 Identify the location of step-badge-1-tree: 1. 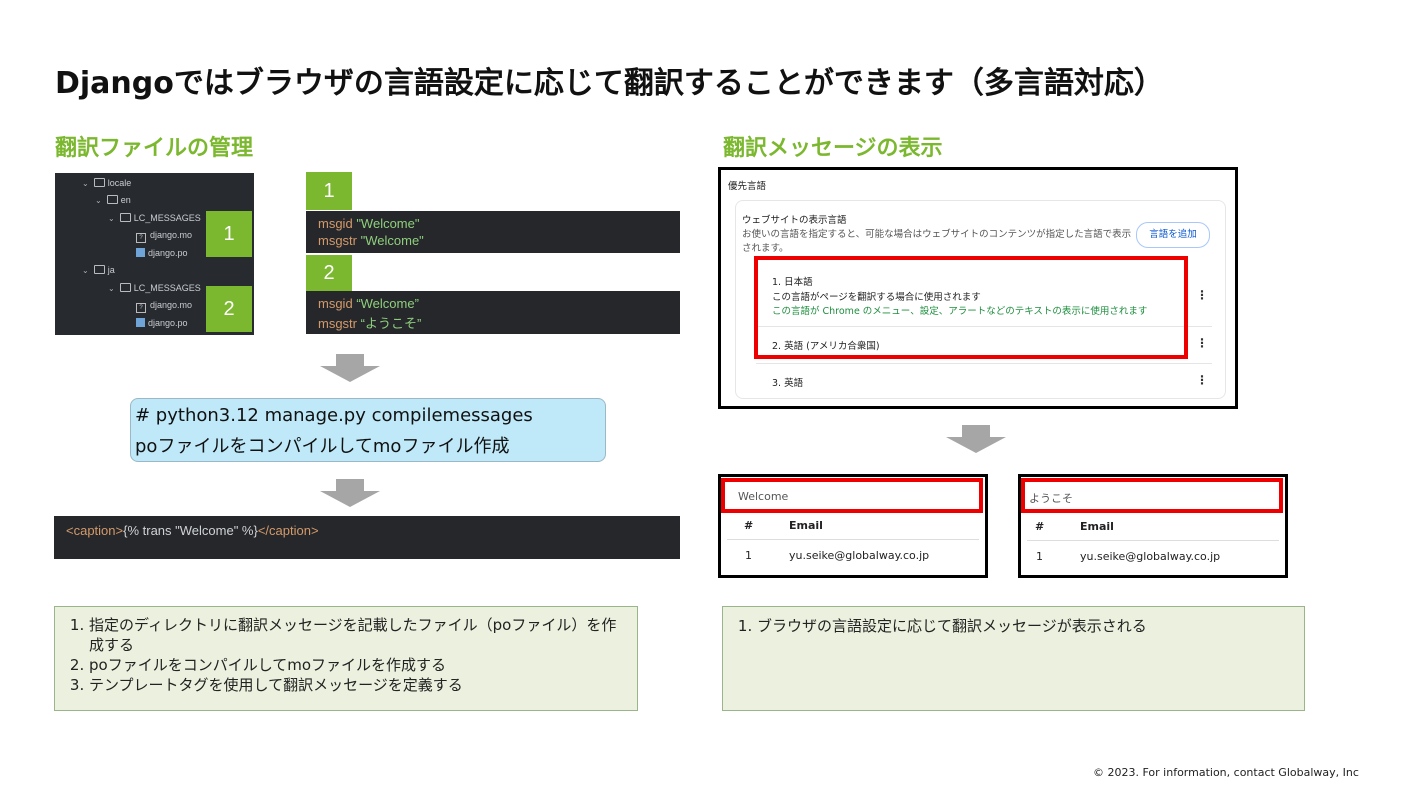
(229, 234).